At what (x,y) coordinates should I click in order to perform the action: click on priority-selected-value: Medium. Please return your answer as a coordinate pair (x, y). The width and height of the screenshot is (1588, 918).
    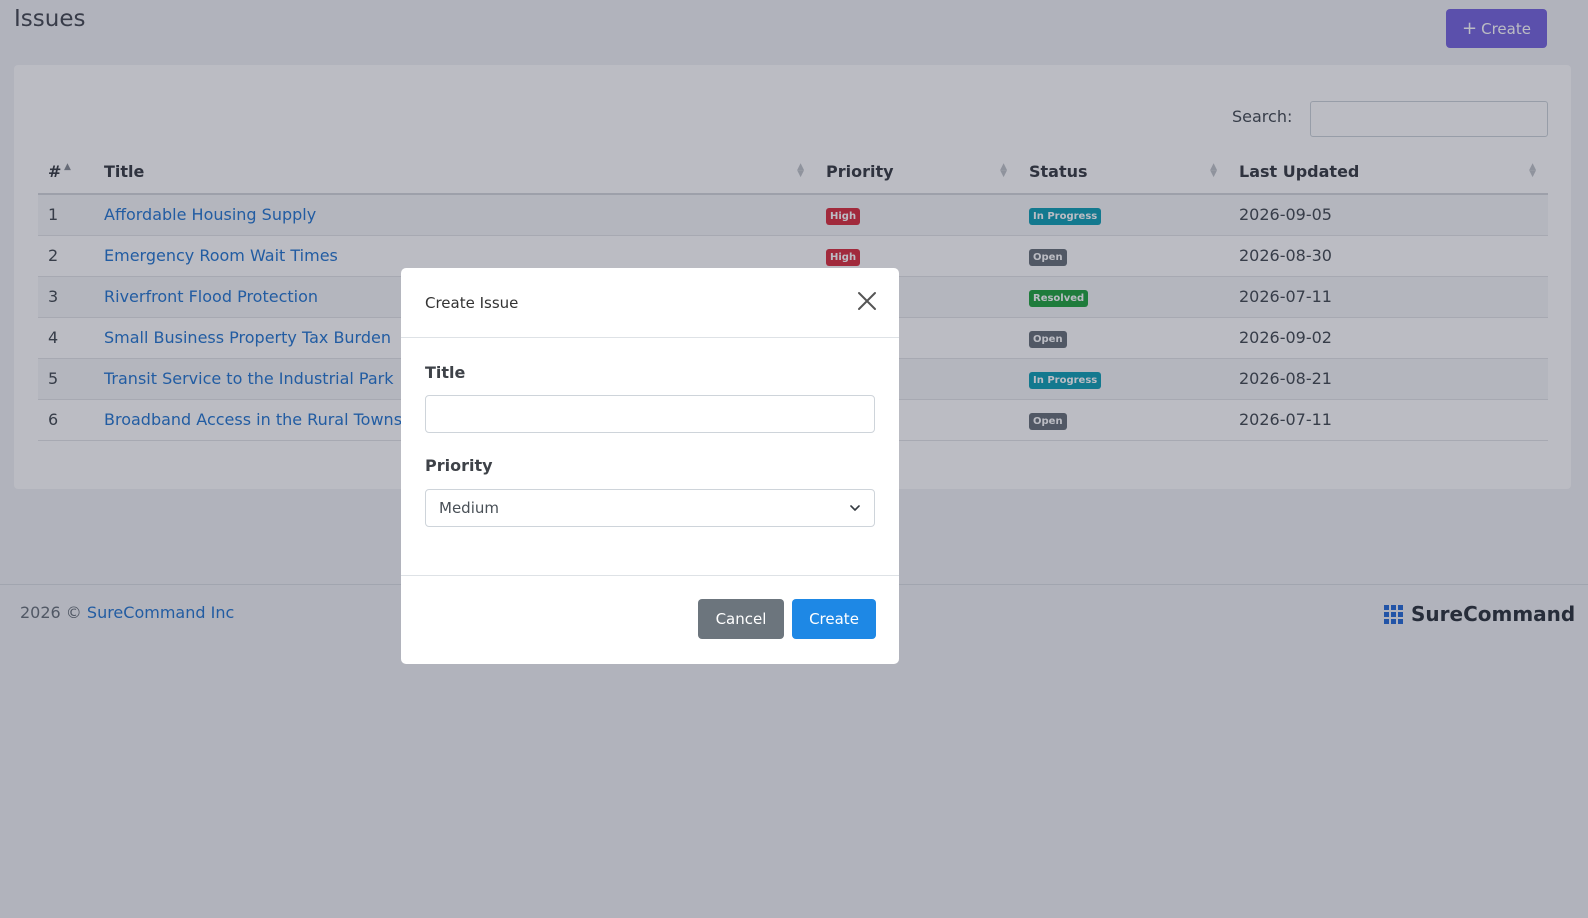
    Looking at the image, I should click on (469, 508).